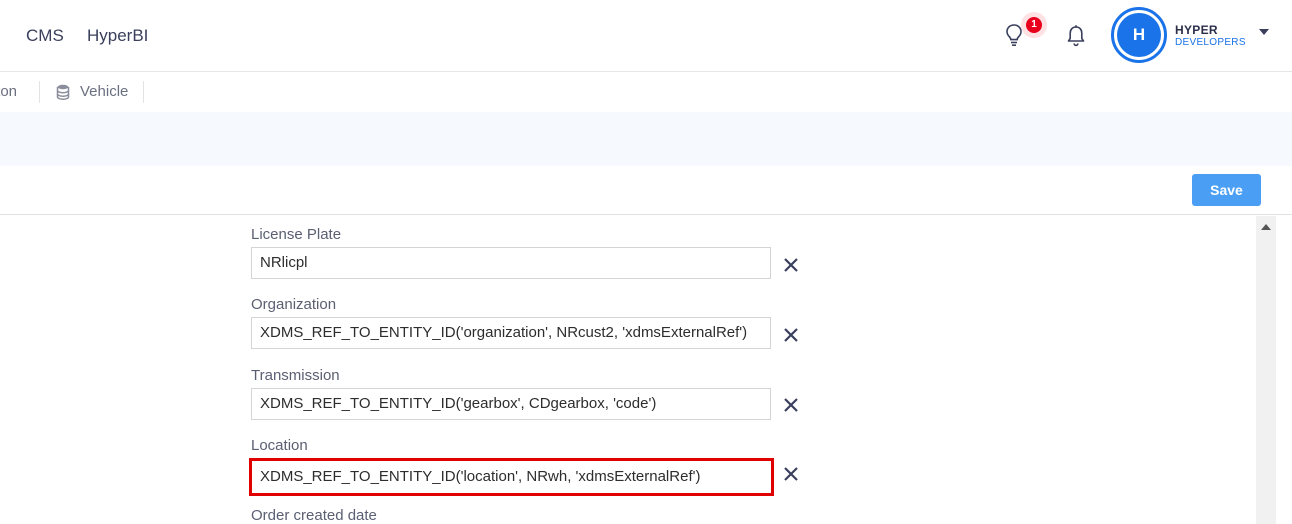 Image resolution: width=1292 pixels, height=524 pixels. What do you see at coordinates (314, 515) in the screenshot?
I see `order-created-date-label: Order created date` at bounding box center [314, 515].